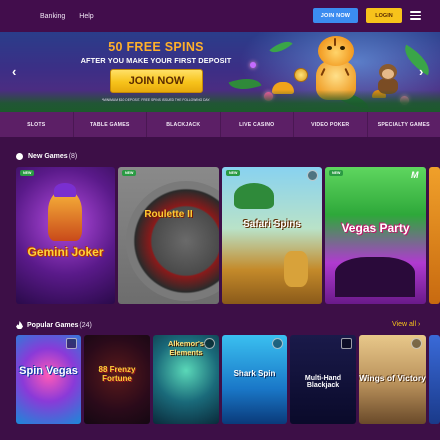 The image size is (440, 440). I want to click on game-tile-vegas-party: NEW M Vegas Party, so click(375, 235).